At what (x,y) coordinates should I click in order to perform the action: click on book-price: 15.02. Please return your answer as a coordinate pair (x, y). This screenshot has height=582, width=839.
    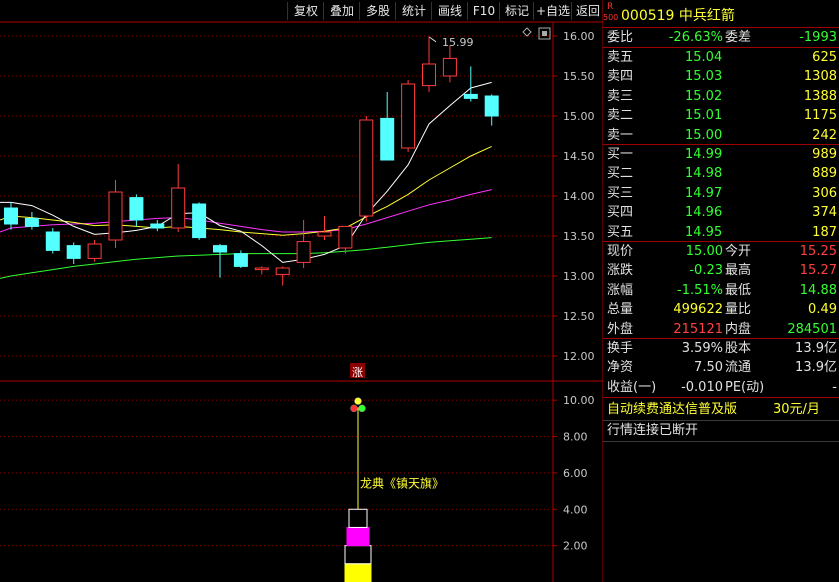
    Looking at the image, I should click on (704, 96).